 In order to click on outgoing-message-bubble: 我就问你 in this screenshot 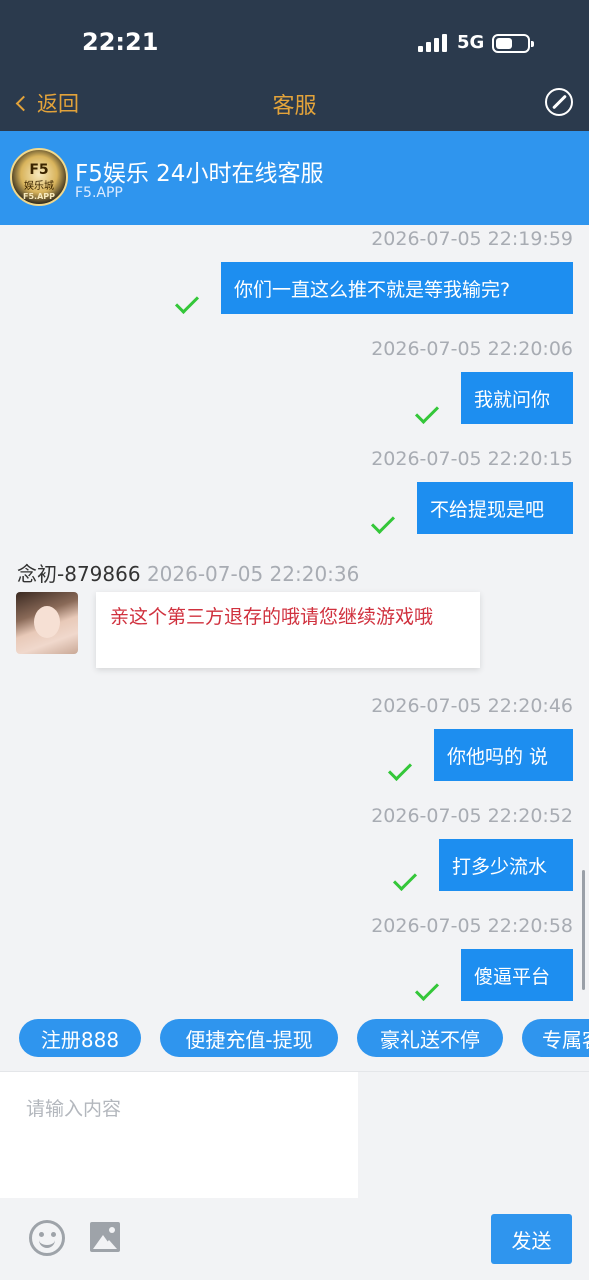, I will do `click(517, 398)`.